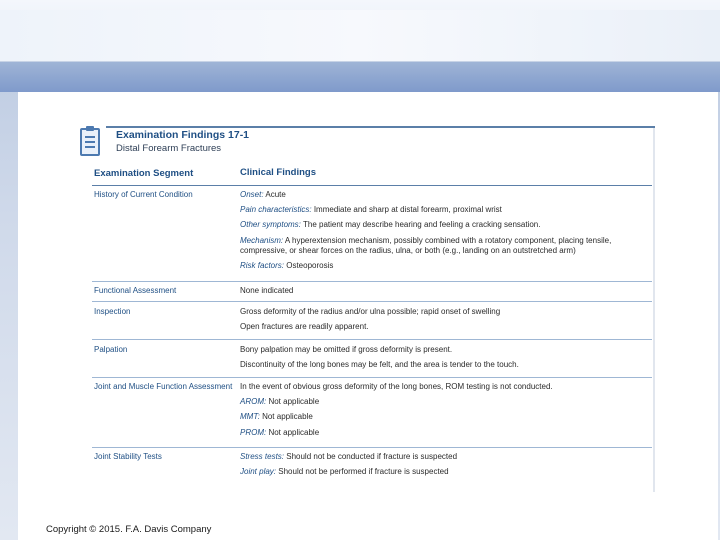 The image size is (720, 540). Describe the element at coordinates (446, 433) in the screenshot. I see `finding-line: PROM: Not applicable` at that location.